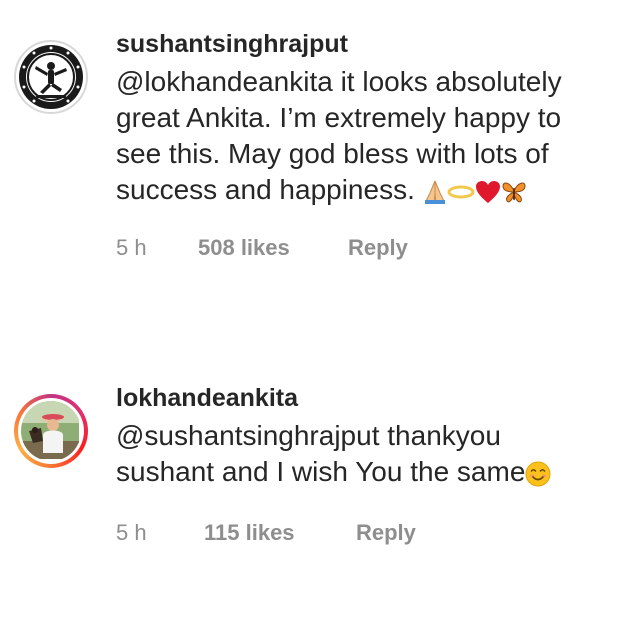 Image resolution: width=620 pixels, height=620 pixels. Describe the element at coordinates (247, 435) in the screenshot. I see `mention-link: @sushantsinghrajput` at that location.